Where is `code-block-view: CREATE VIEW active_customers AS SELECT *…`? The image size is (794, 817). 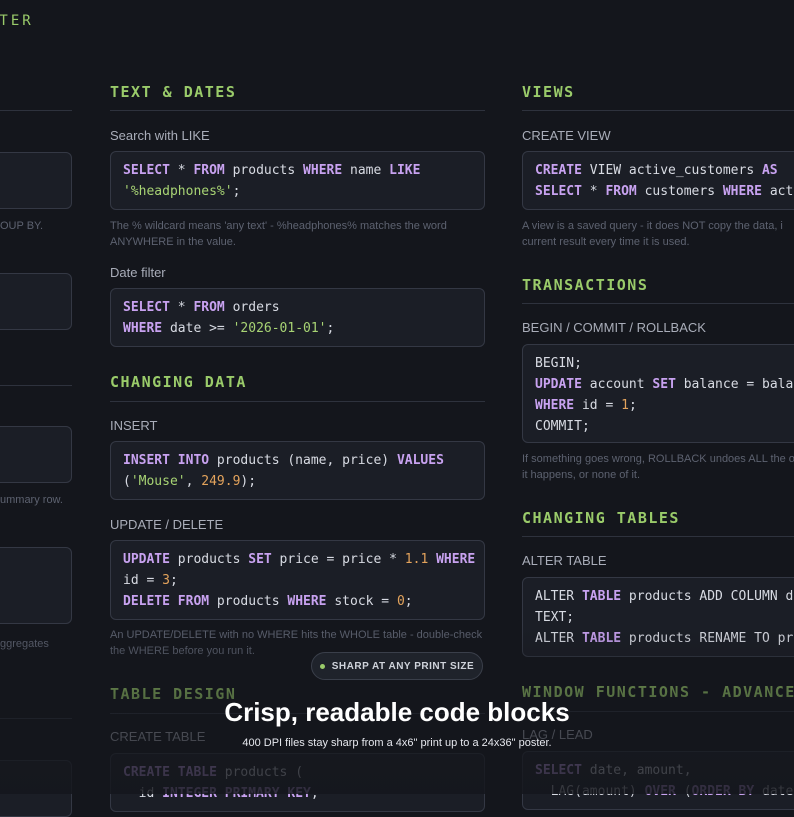
code-block-view: CREATE VIEW active_customers AS SELECT *… is located at coordinates (658, 180).